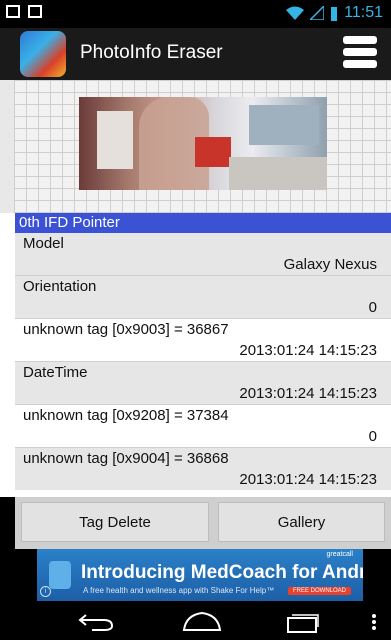 This screenshot has height=640, width=391. Describe the element at coordinates (203, 223) in the screenshot. I see `section-header: 0th IFD Pointer` at that location.